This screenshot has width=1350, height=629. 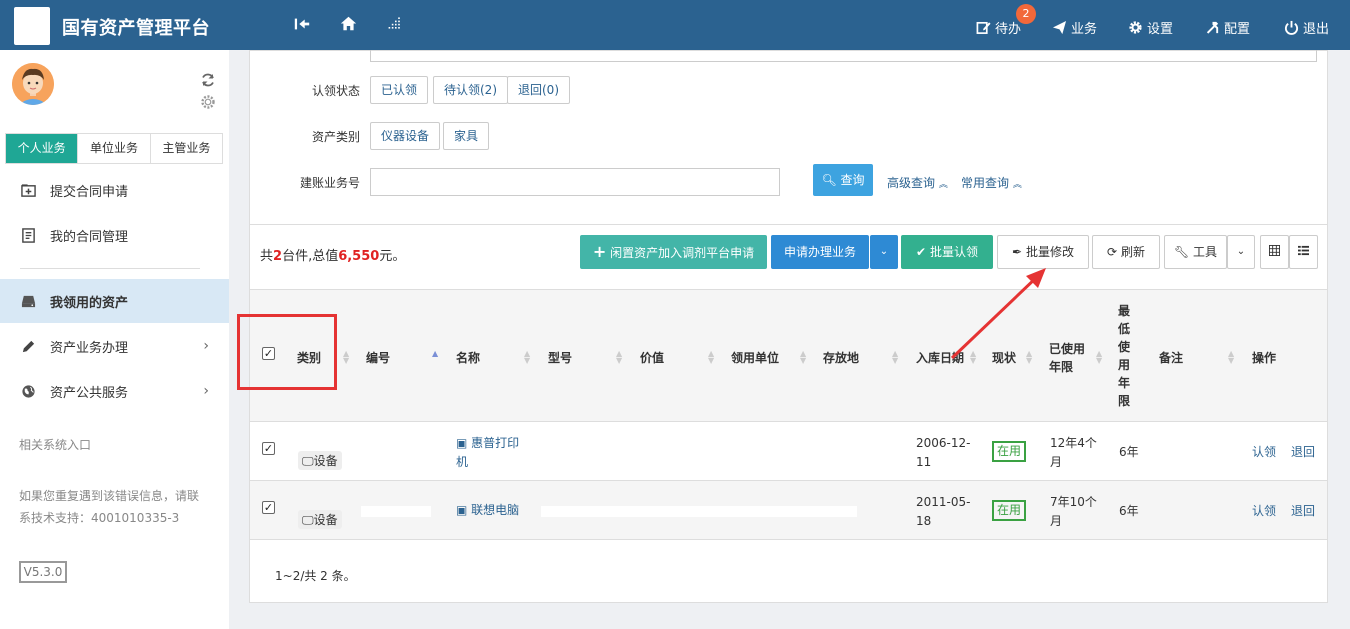 What do you see at coordinates (99, 518) in the screenshot?
I see `help-text-line2: 系技术支持：4001010335-3` at bounding box center [99, 518].